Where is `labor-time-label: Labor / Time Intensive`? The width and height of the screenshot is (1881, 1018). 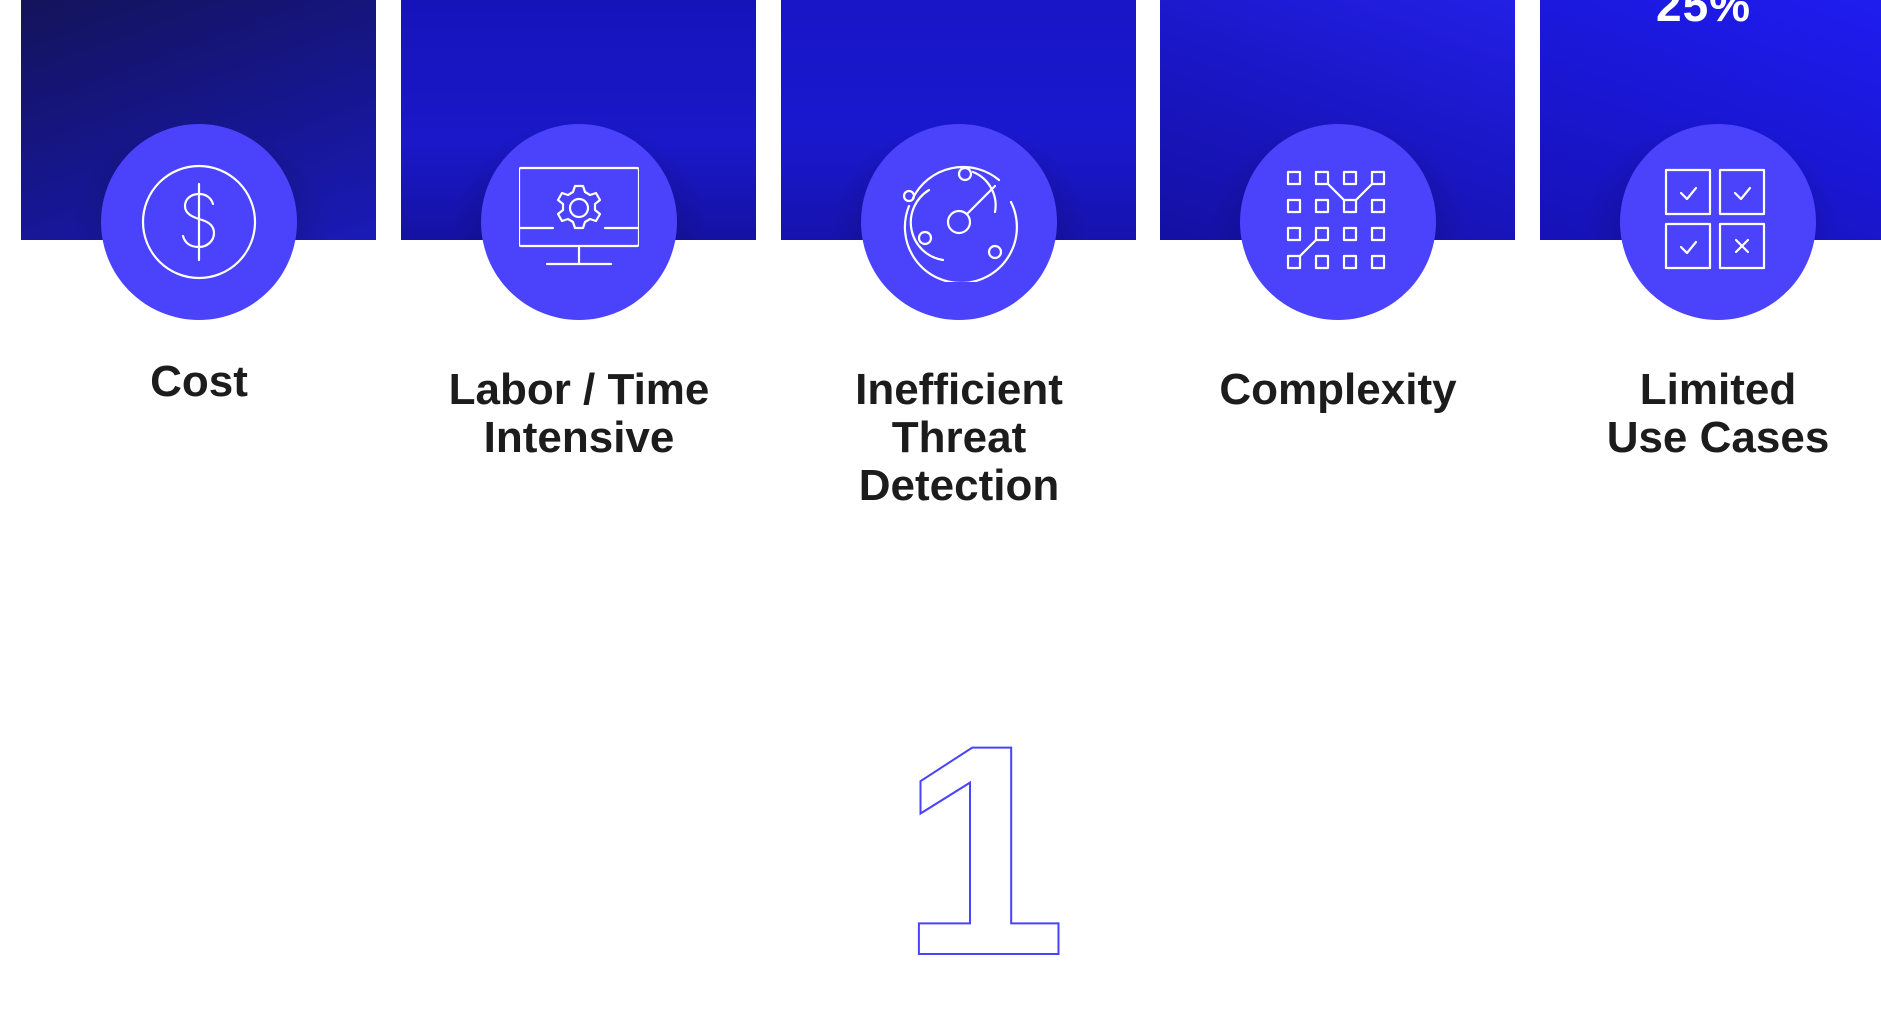 labor-time-label: Labor / Time Intensive is located at coordinates (579, 413).